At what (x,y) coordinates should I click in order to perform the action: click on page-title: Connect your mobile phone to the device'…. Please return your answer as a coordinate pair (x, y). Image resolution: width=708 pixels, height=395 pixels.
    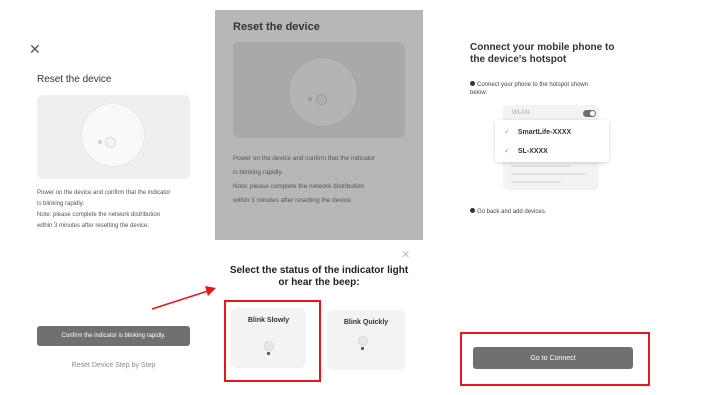
    Looking at the image, I should click on (542, 53).